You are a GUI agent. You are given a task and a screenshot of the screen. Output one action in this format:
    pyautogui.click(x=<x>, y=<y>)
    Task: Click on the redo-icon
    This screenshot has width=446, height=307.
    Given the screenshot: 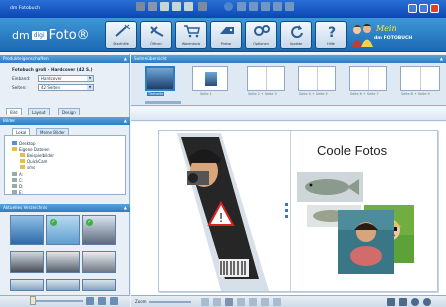 What is the action you would take?
    pyautogui.click(x=188, y=6)
    